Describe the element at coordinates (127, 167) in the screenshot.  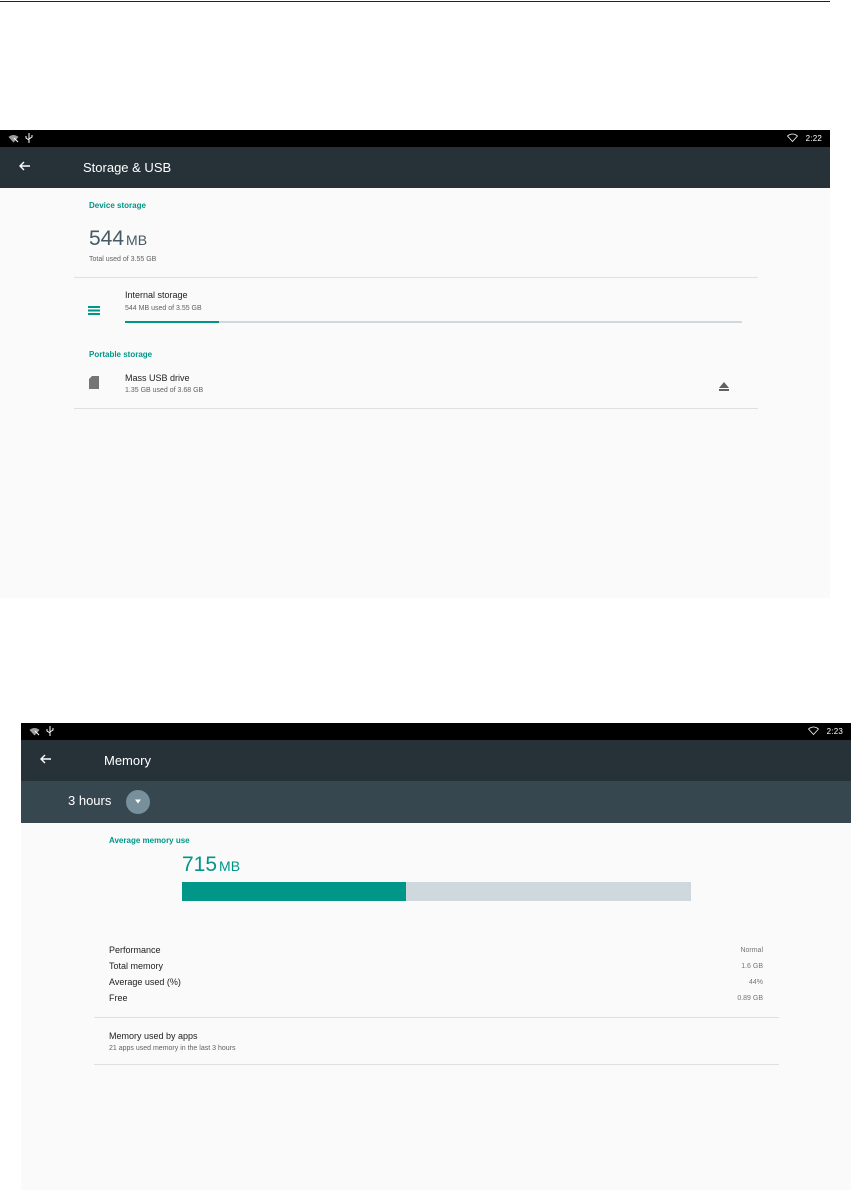
I see `page-title: Storage & USB` at that location.